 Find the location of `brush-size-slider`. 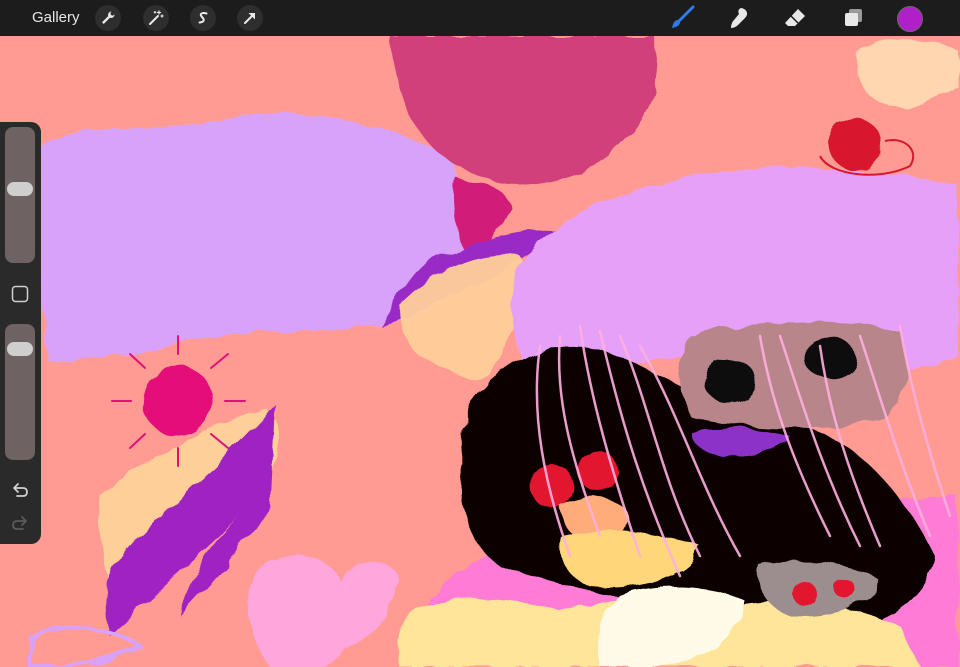

brush-size-slider is located at coordinates (20, 195).